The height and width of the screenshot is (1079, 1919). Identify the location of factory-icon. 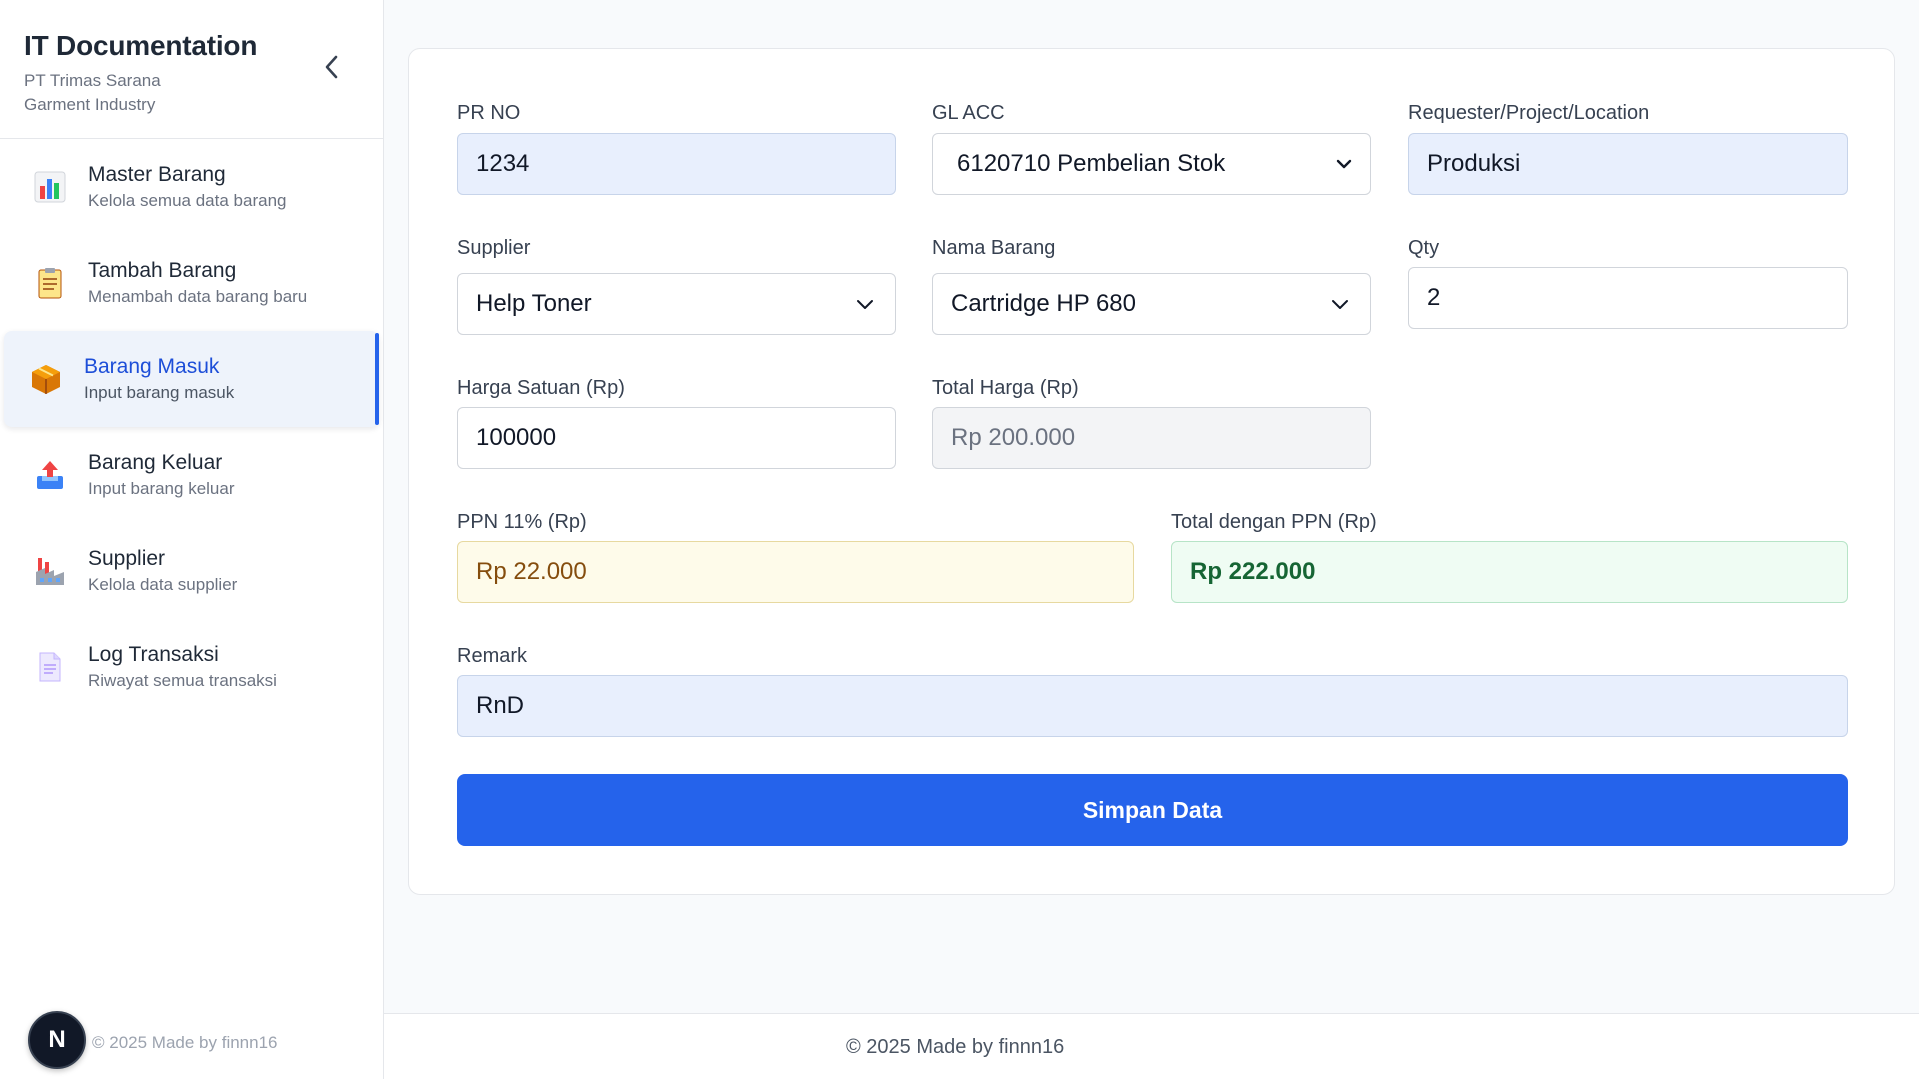
(50, 571).